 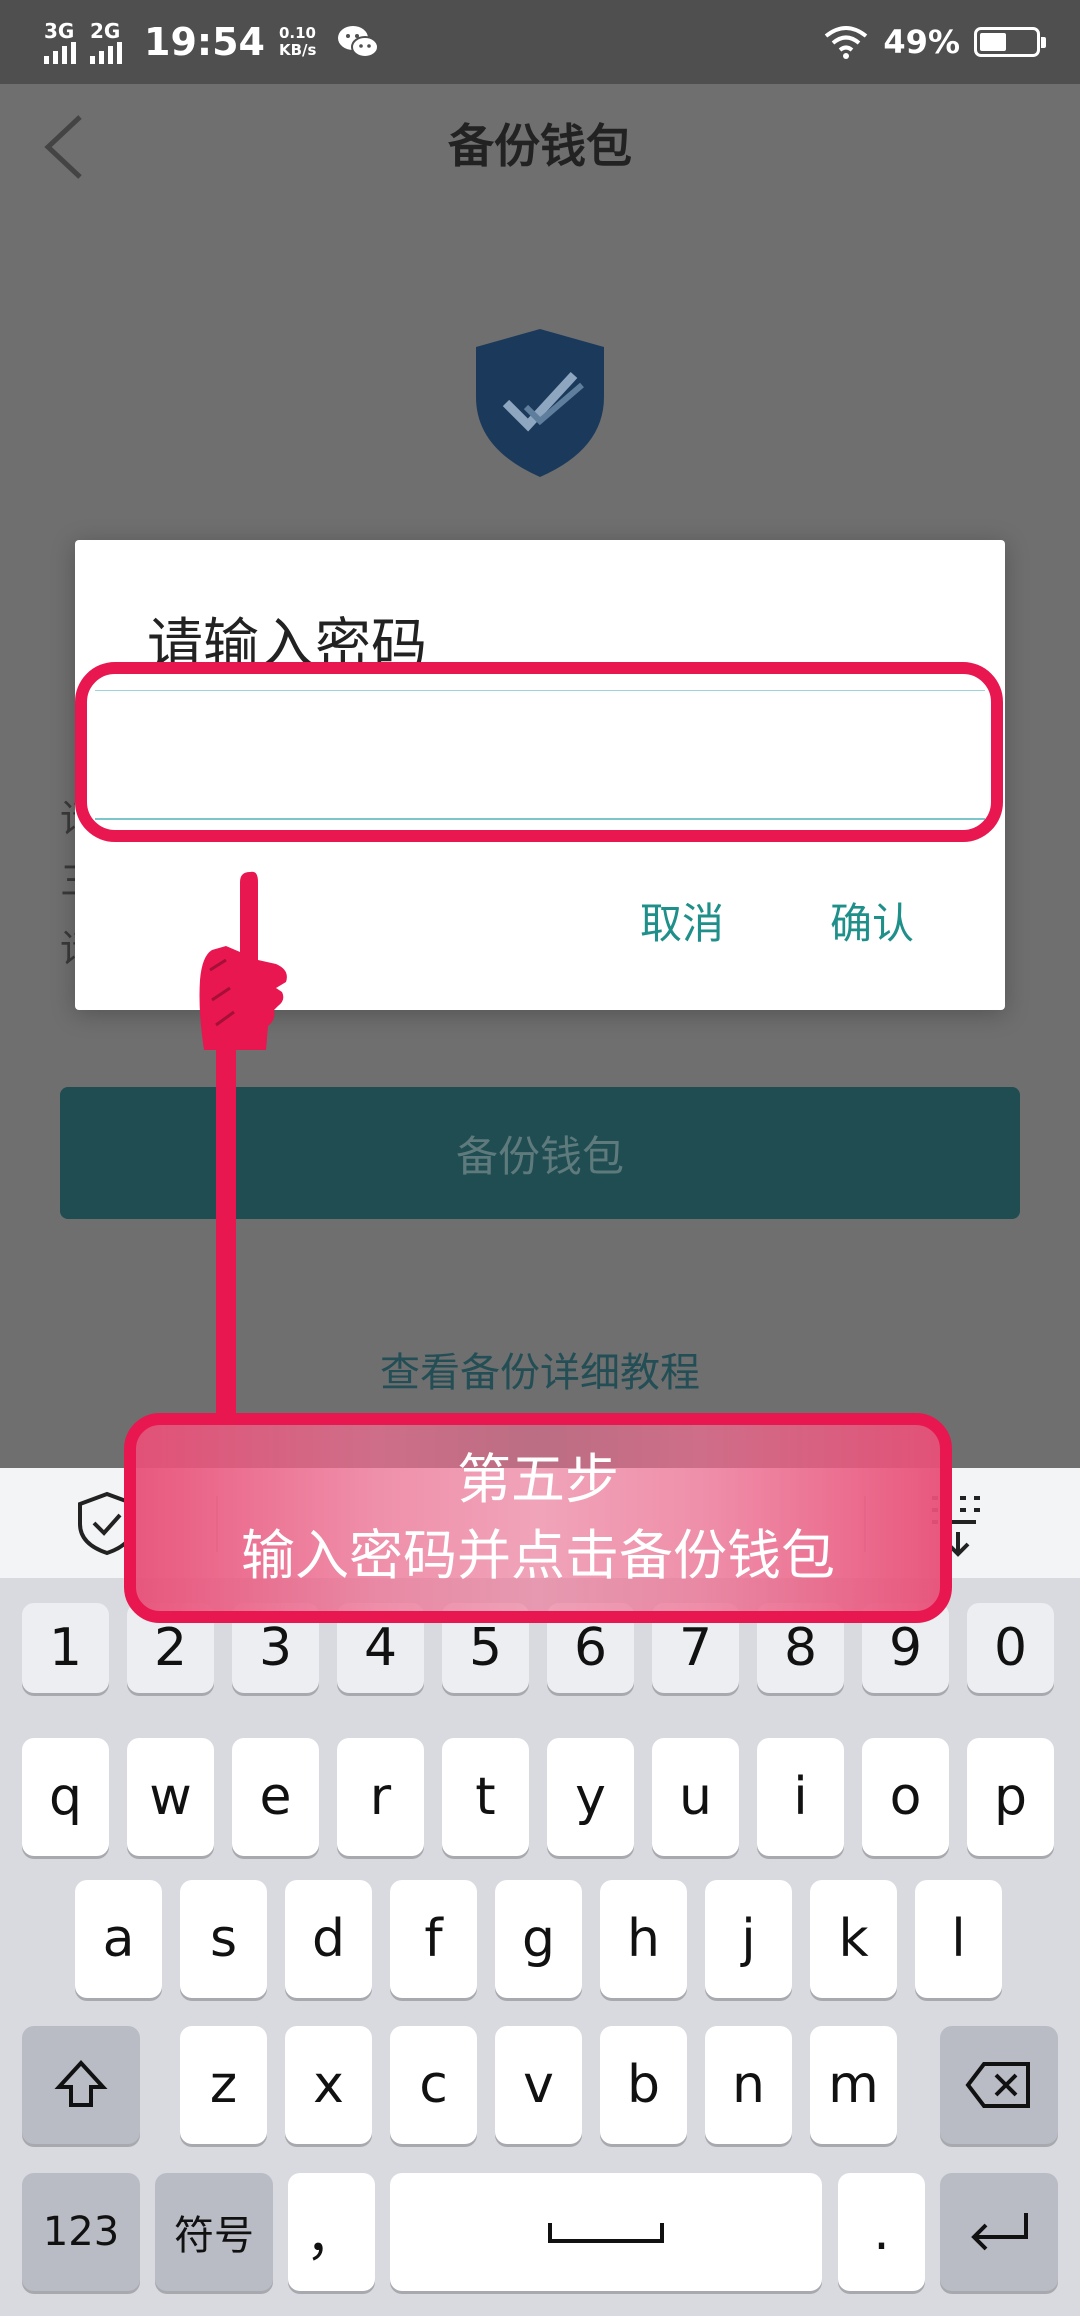 I want to click on key-x: x, so click(x=328, y=2085).